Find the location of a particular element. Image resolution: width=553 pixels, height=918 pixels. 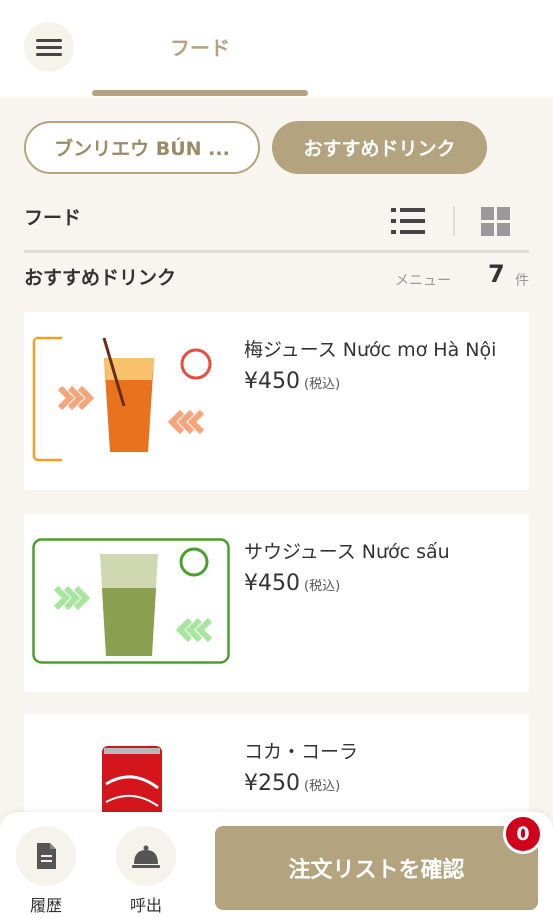

sau-juice-image is located at coordinates (131, 601).